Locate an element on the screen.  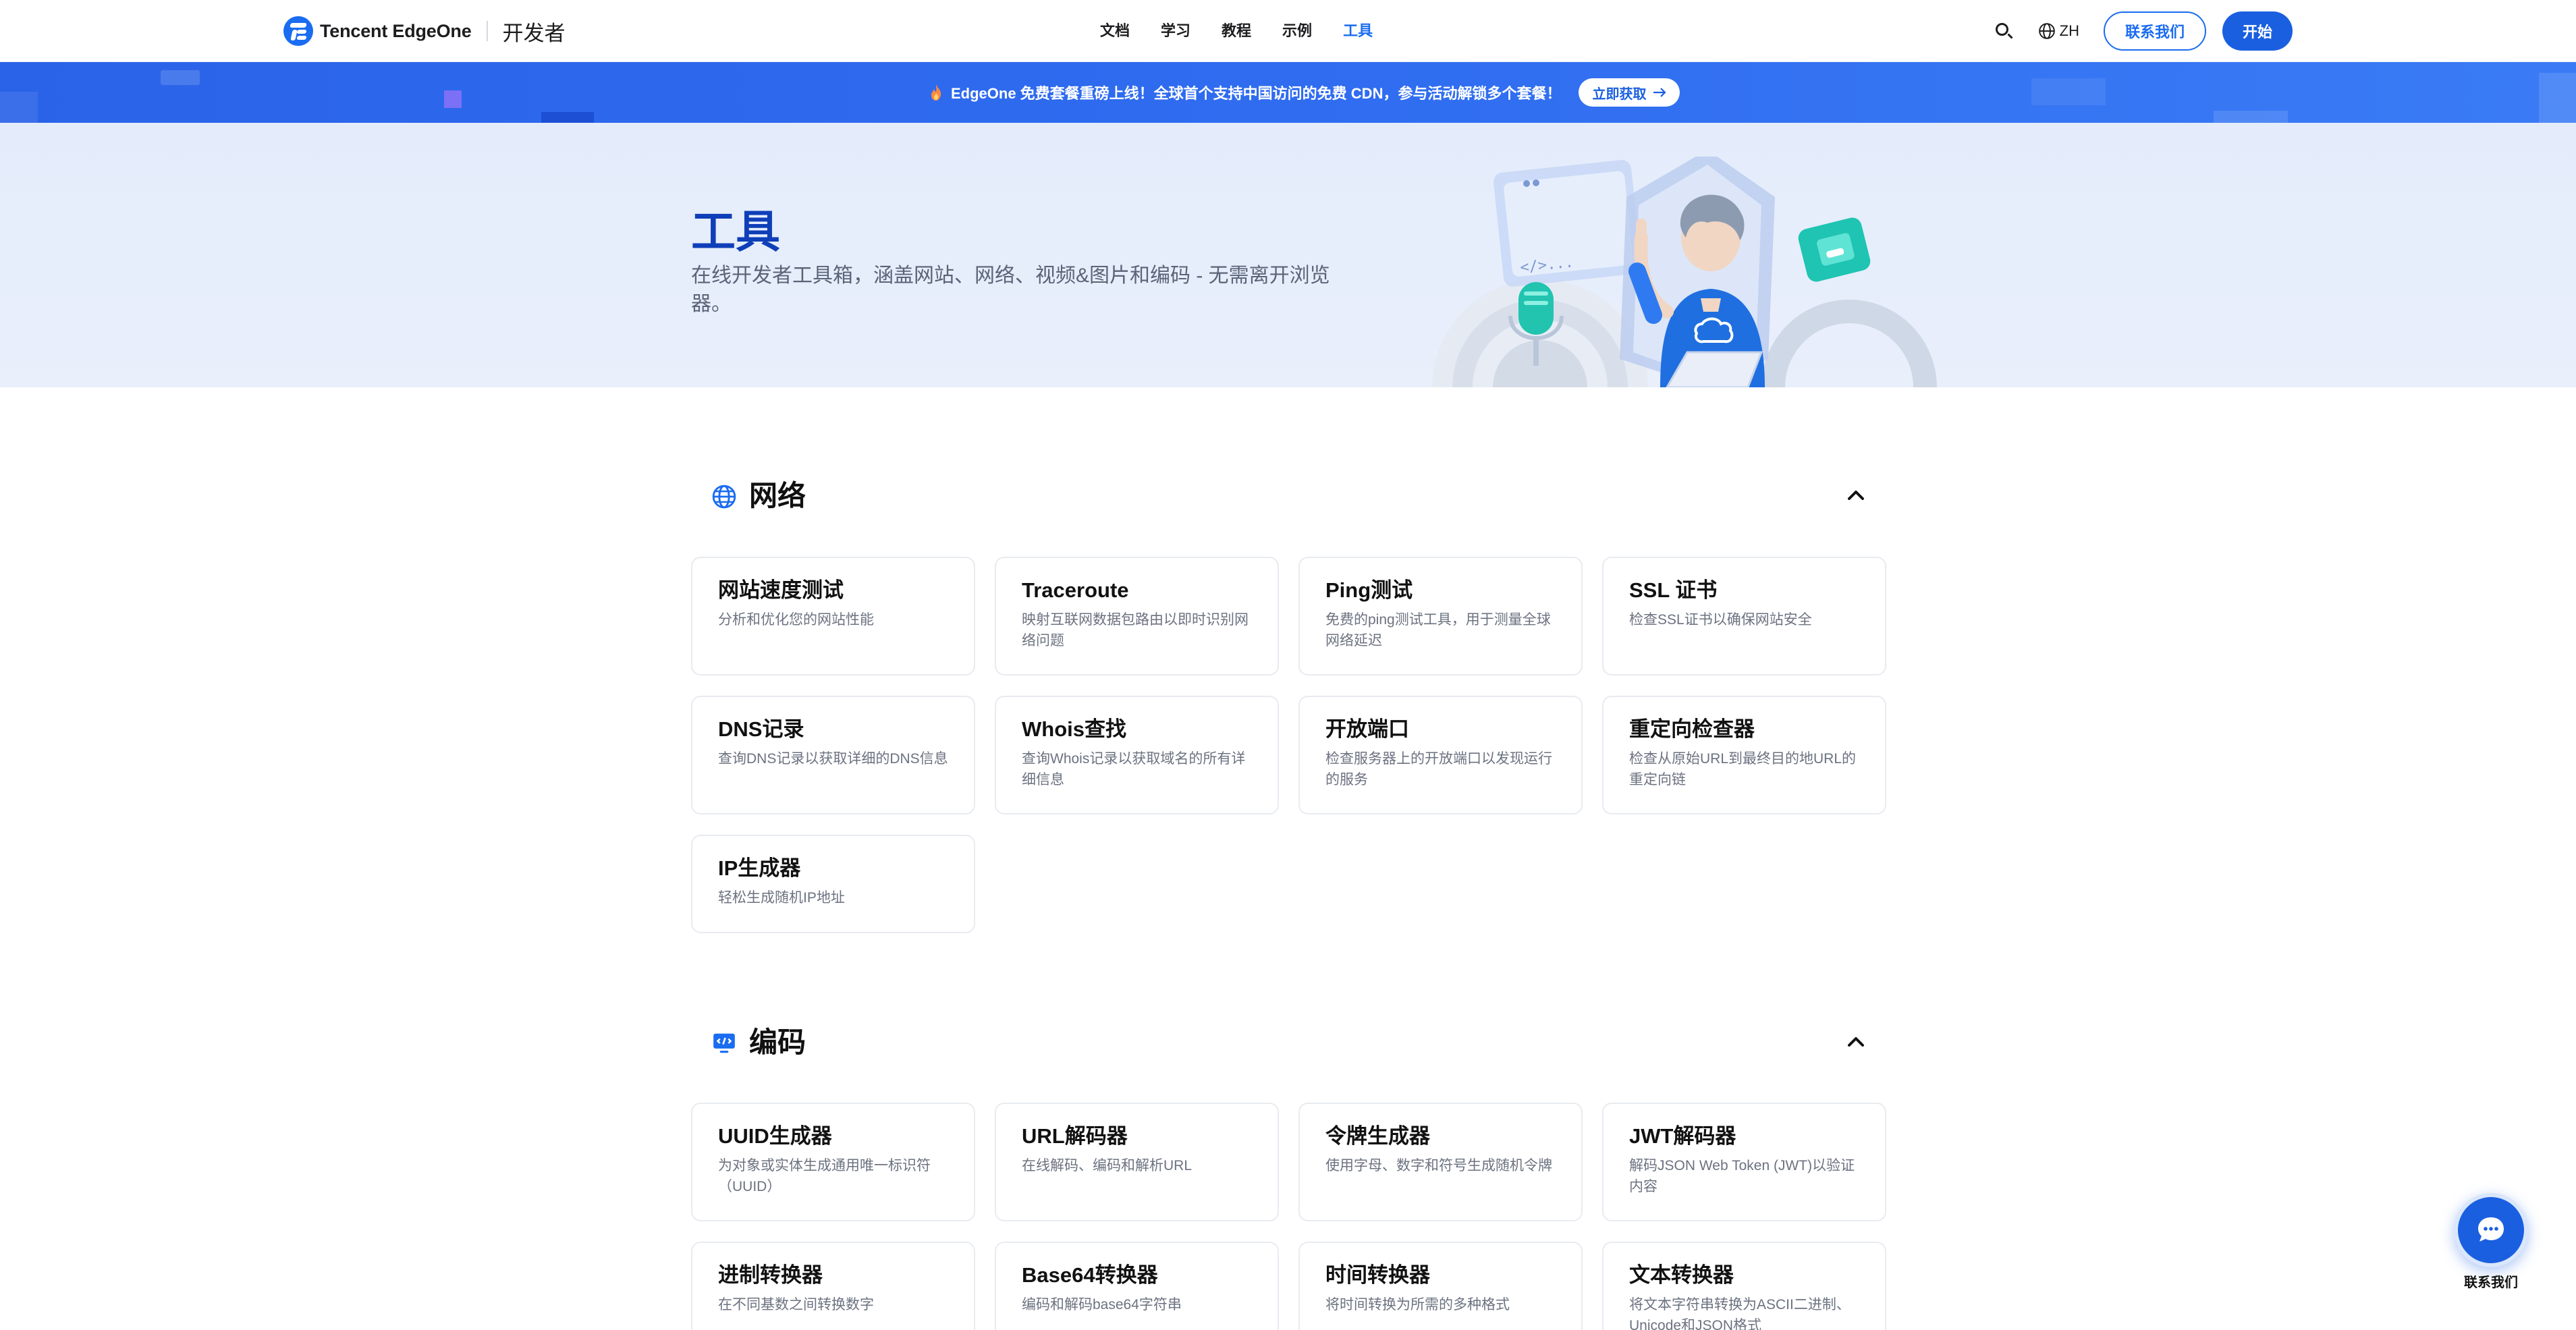
tool-card-open-ports: 开放端口 检查服务器上的开放端口以发现运行的服务 is located at coordinates (1441, 755).